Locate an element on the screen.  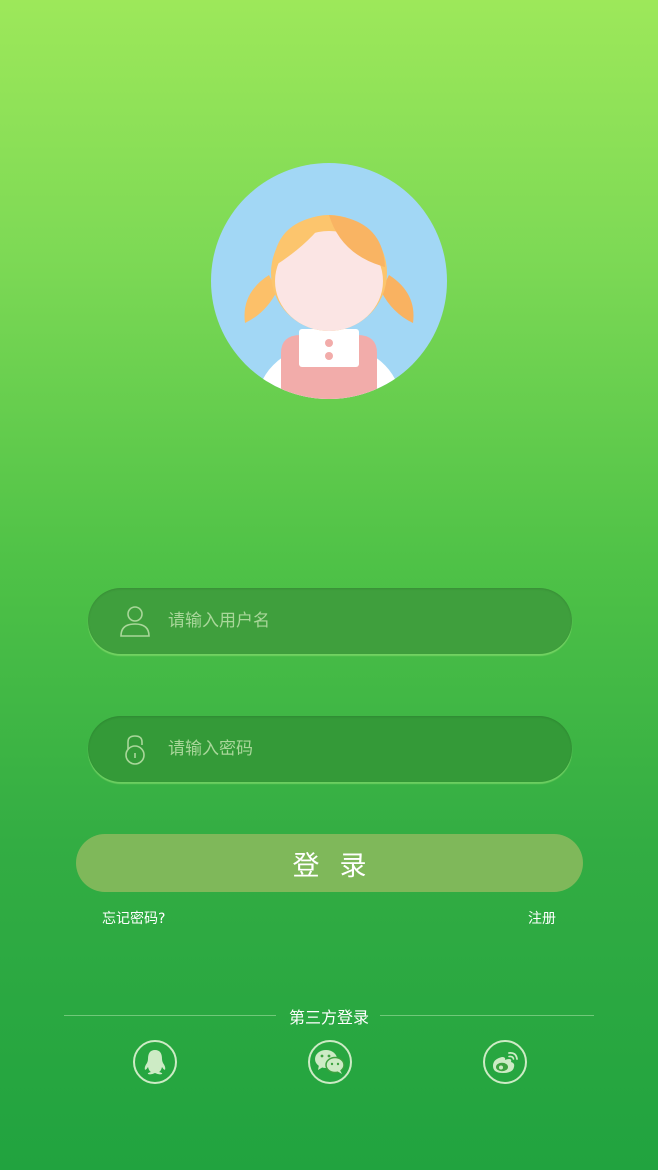
qq-login-button is located at coordinates (155, 1062).